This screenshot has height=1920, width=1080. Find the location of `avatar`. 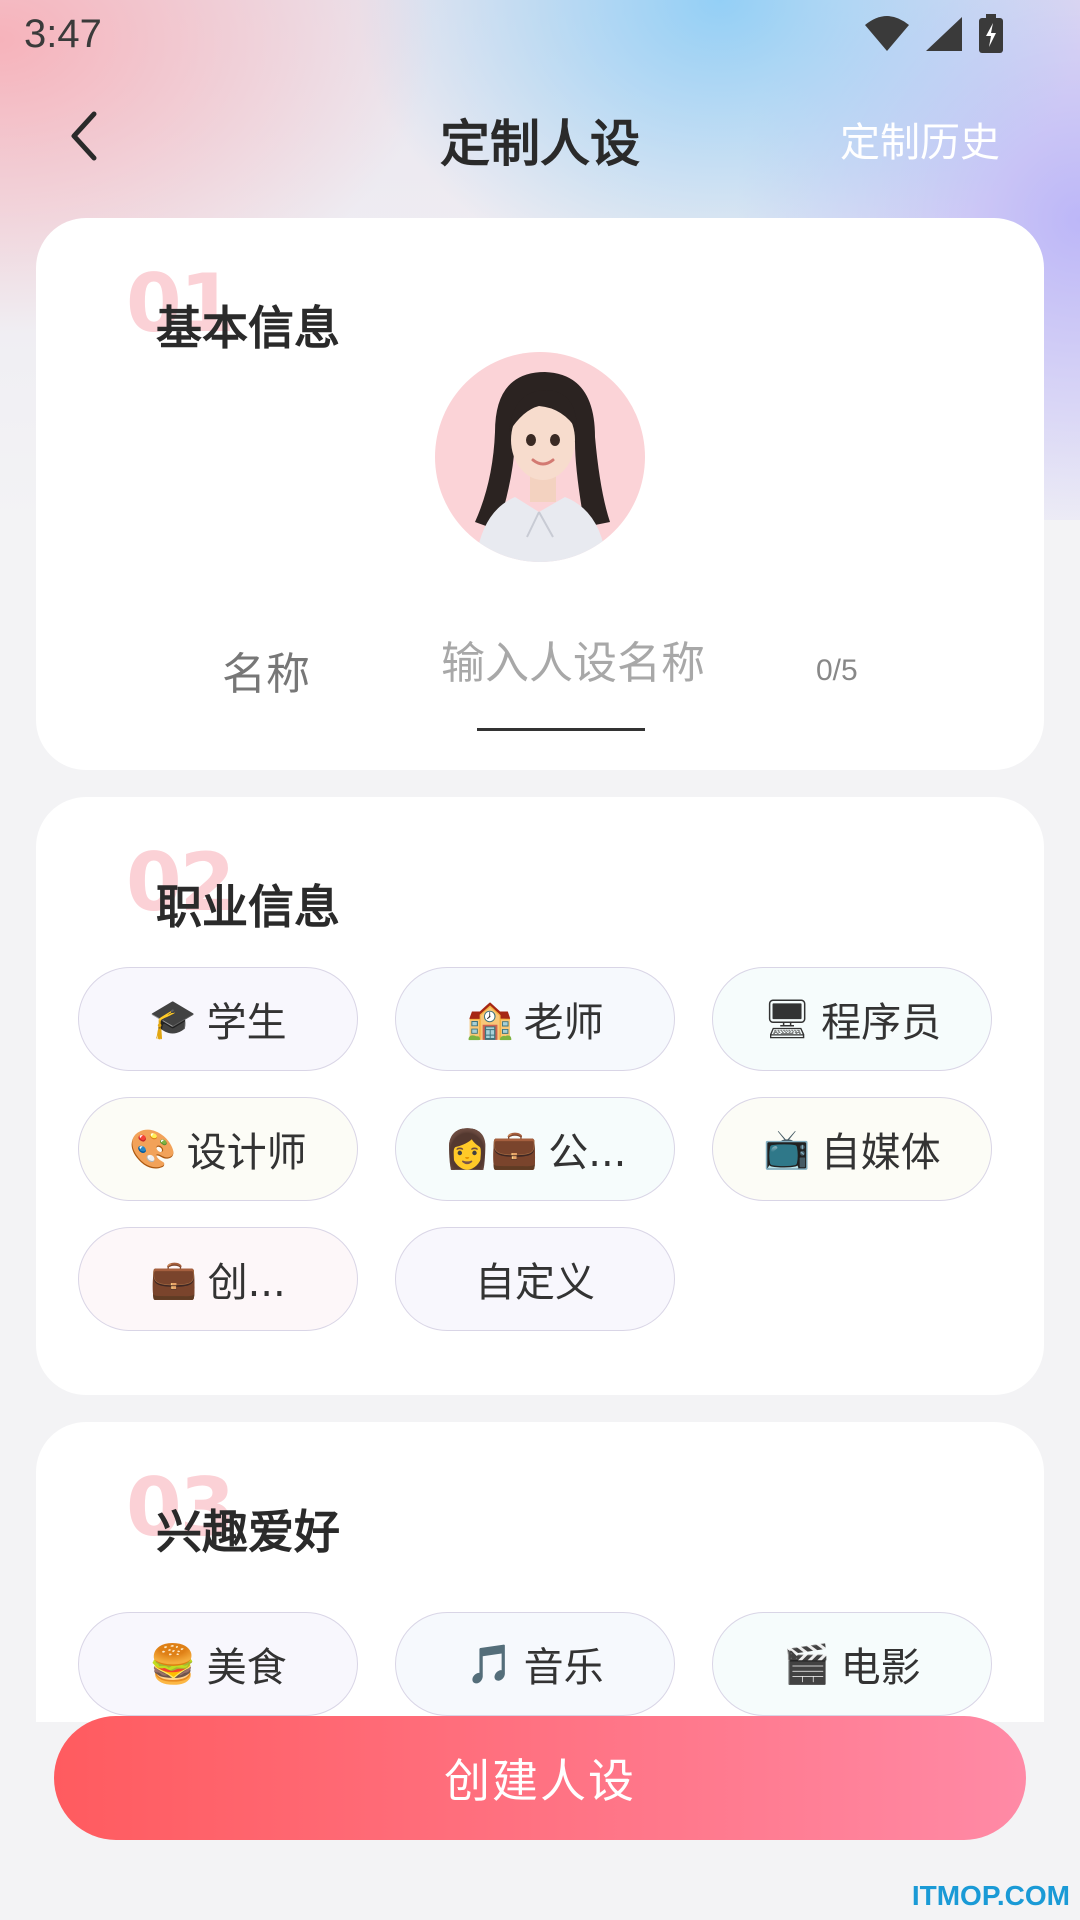

avatar is located at coordinates (540, 457).